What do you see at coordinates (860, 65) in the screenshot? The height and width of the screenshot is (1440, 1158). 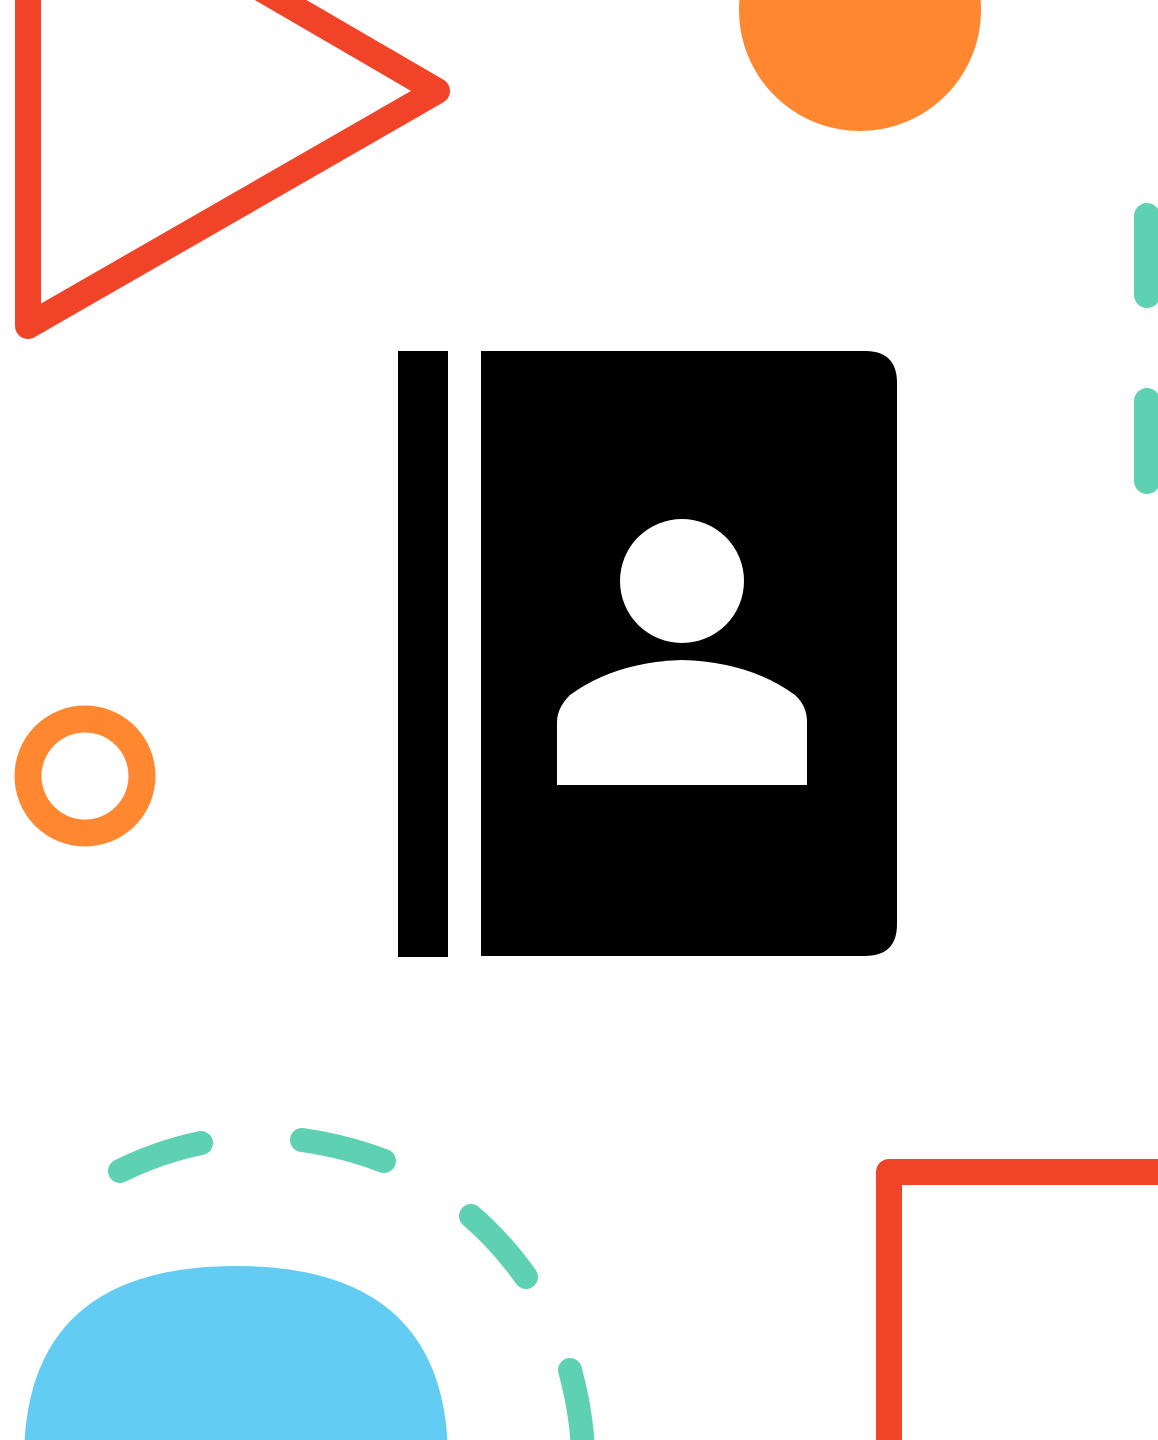 I see `orange-circle-shape` at bounding box center [860, 65].